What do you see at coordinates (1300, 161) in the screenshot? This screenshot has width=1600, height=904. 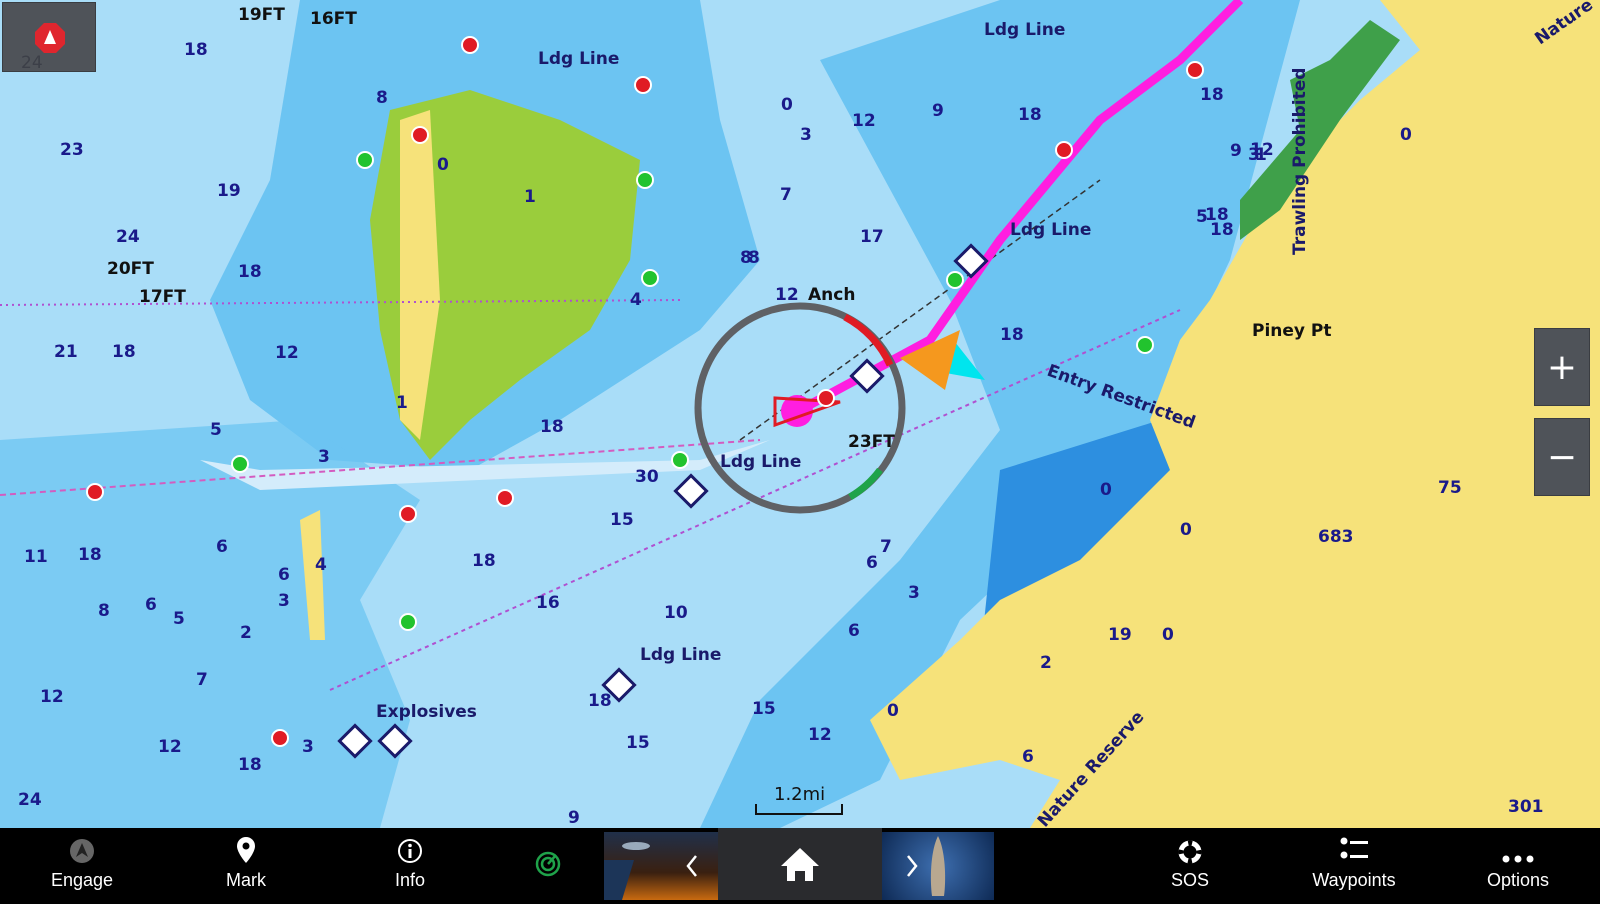 I see `feature-label: Trawling Prohibited` at bounding box center [1300, 161].